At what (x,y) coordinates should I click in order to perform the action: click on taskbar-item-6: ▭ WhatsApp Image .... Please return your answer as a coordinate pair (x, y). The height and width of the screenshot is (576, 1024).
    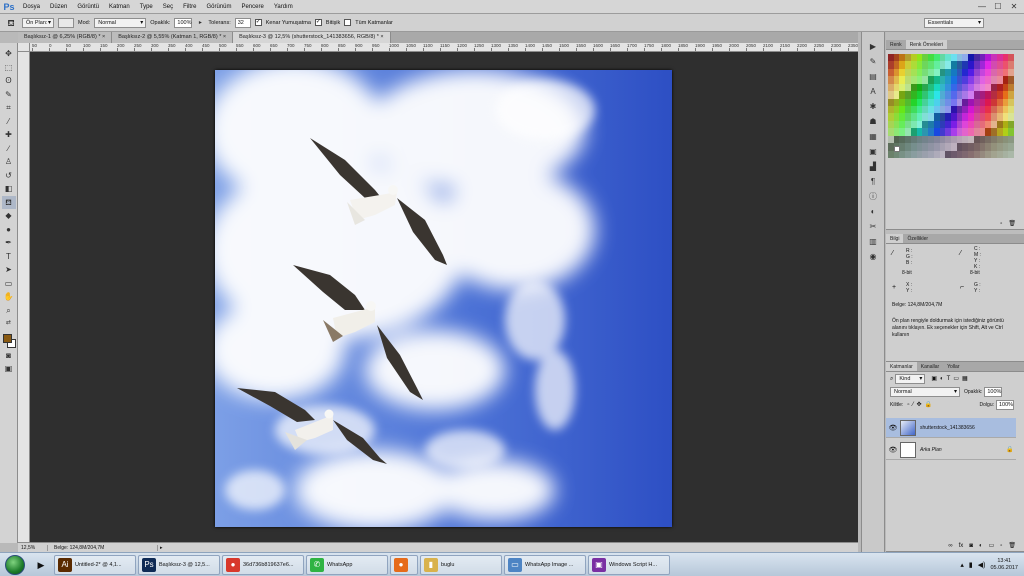
    Looking at the image, I should click on (545, 564).